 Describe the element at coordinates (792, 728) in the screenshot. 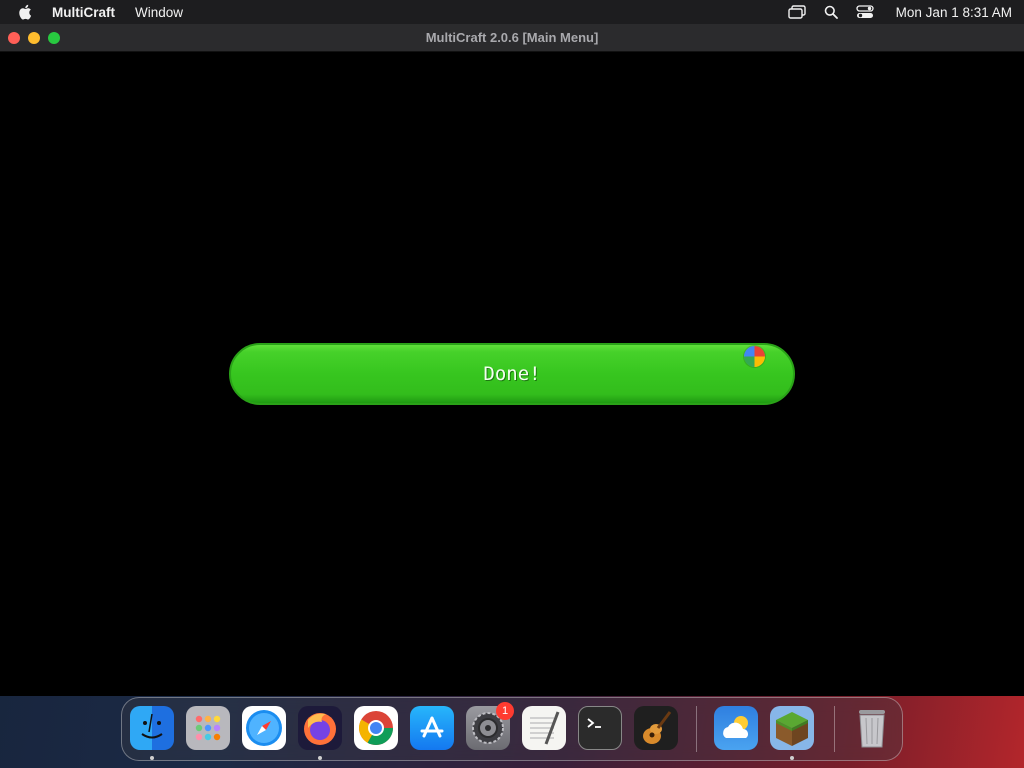

I see `dock-multicraft-icon` at that location.